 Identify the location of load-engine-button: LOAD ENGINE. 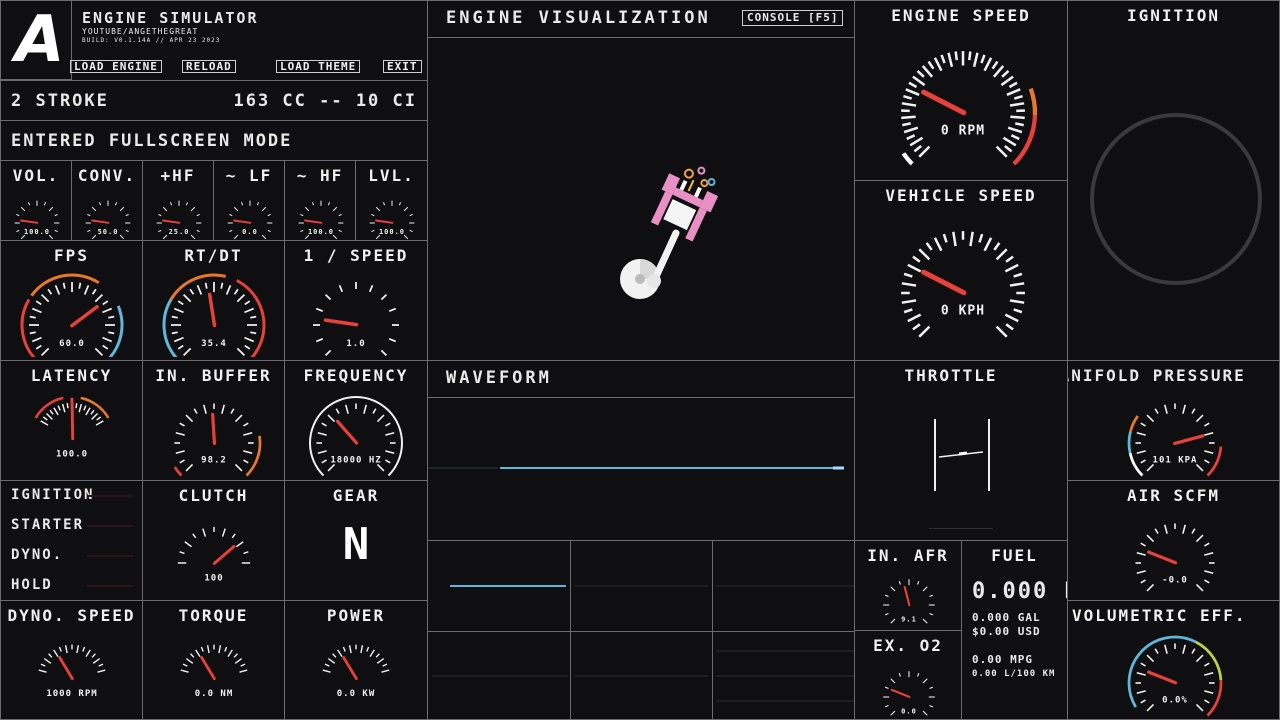
(116, 66).